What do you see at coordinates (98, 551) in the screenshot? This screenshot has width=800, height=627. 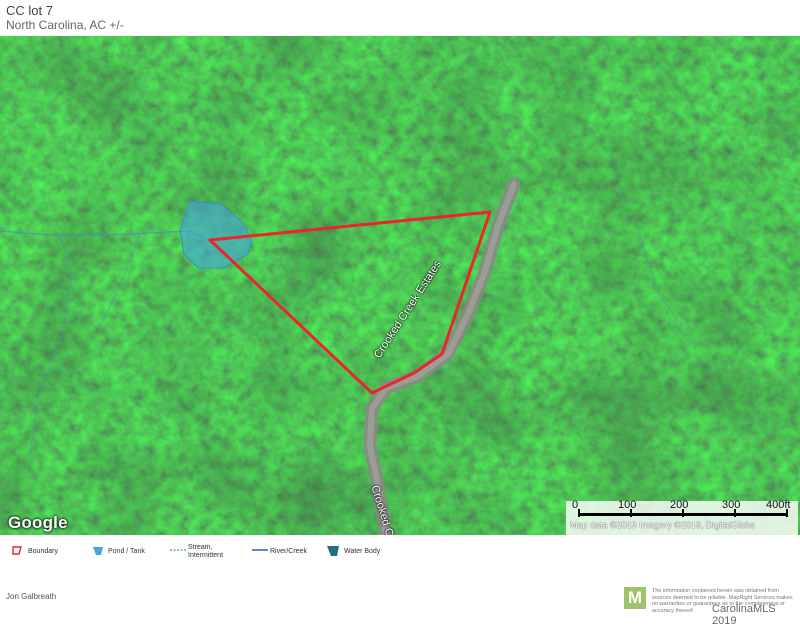 I see `pond-icon` at bounding box center [98, 551].